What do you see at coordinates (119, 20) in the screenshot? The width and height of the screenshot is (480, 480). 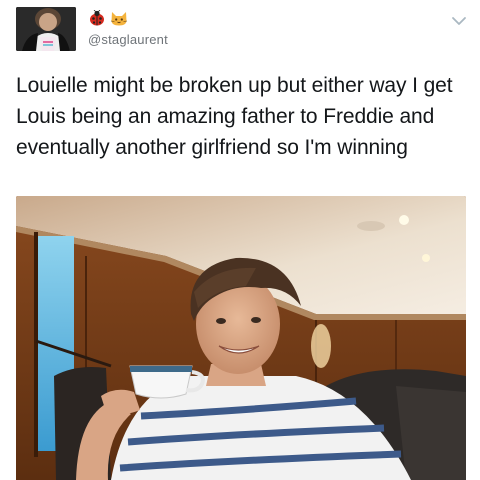 I see `cat-face-icon` at bounding box center [119, 20].